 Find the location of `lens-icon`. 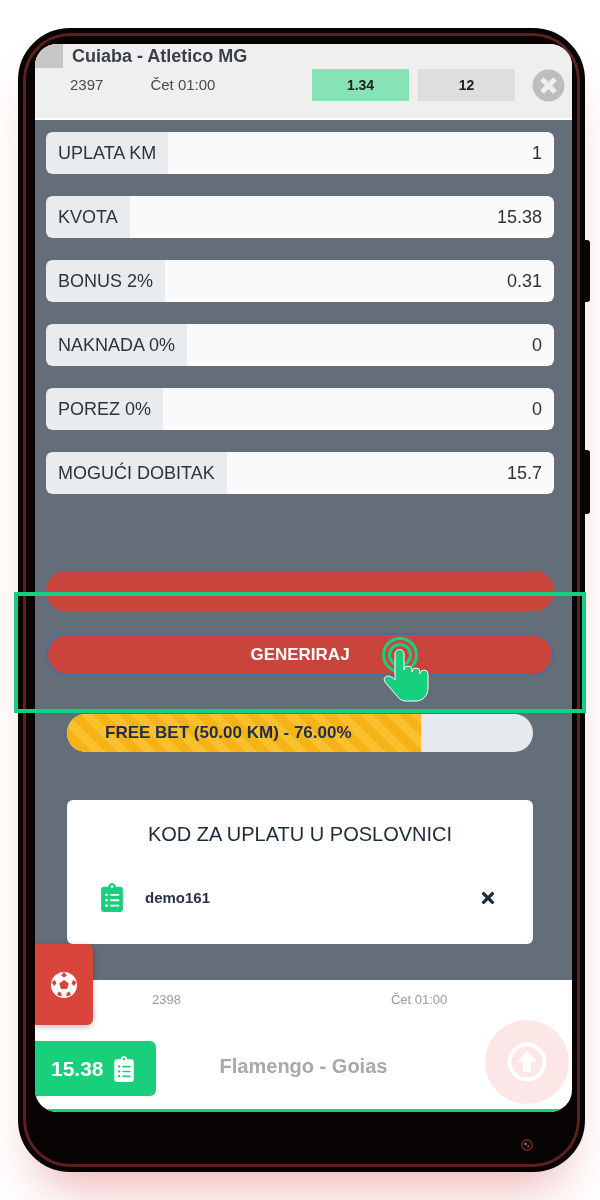

lens-icon is located at coordinates (527, 1145).